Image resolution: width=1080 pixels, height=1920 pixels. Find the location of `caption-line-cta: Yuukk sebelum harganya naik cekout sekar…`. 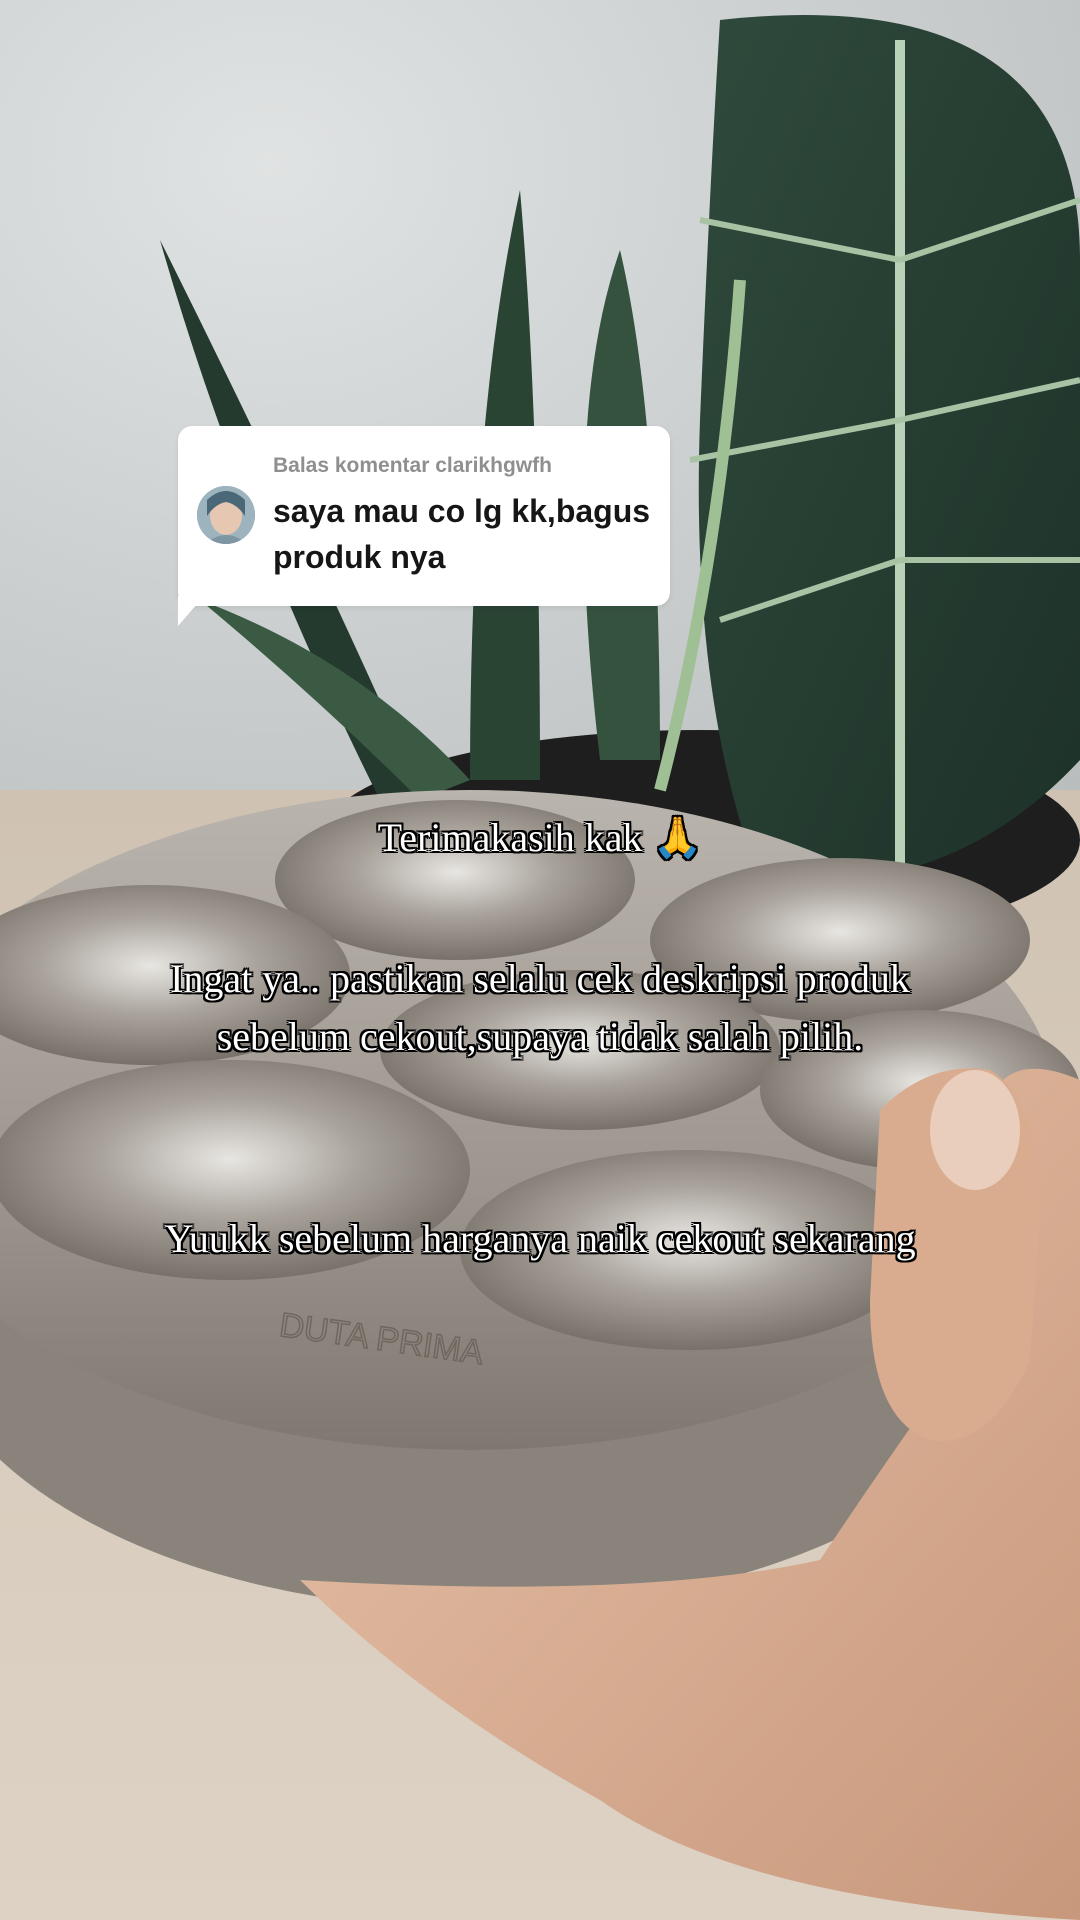

caption-line-cta: Yuukk sebelum harganya naik cekout sekar… is located at coordinates (540, 1238).